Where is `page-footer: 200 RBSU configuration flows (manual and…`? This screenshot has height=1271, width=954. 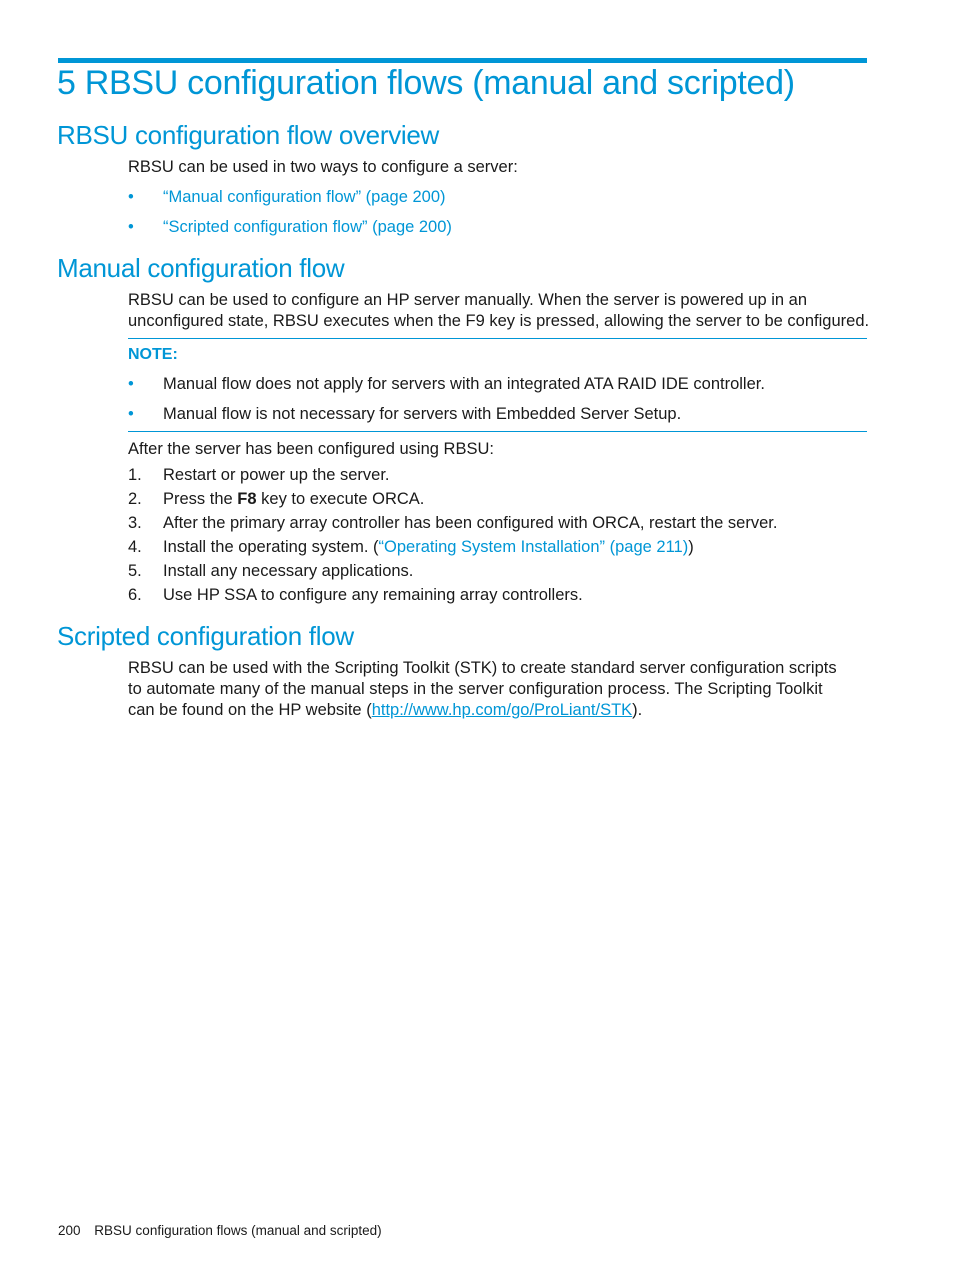 page-footer: 200 RBSU configuration flows (manual and… is located at coordinates (220, 1230).